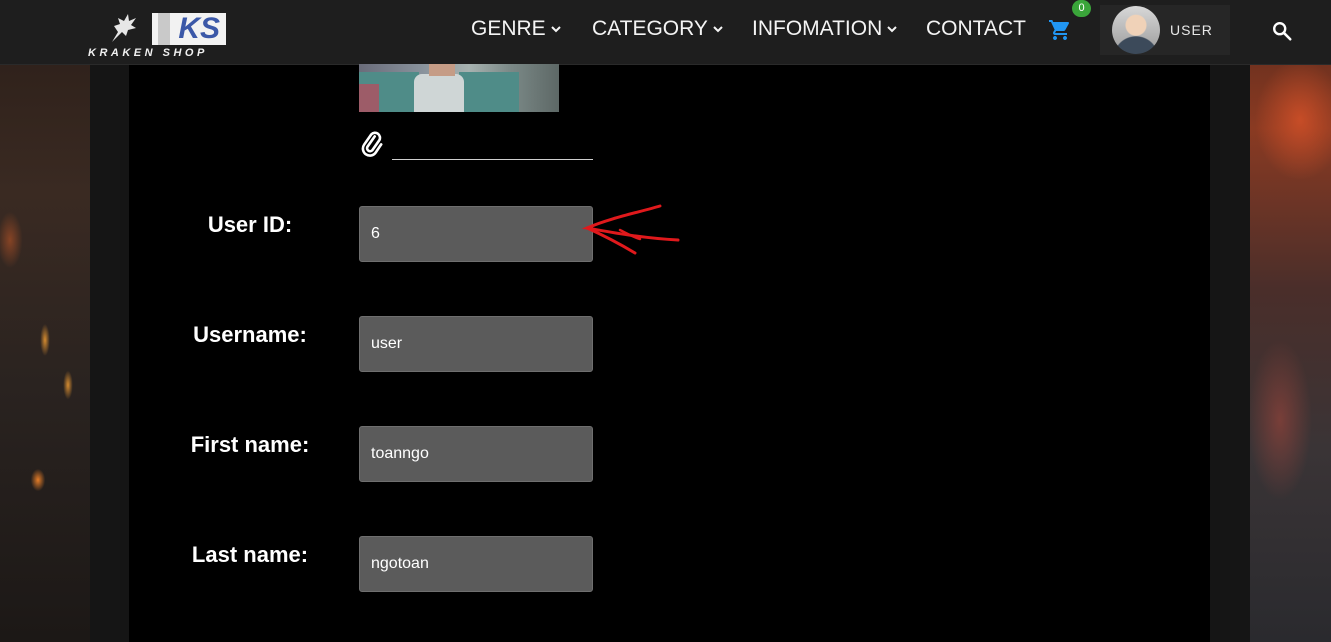  What do you see at coordinates (250, 444) in the screenshot?
I see `first-name-label: First name:` at bounding box center [250, 444].